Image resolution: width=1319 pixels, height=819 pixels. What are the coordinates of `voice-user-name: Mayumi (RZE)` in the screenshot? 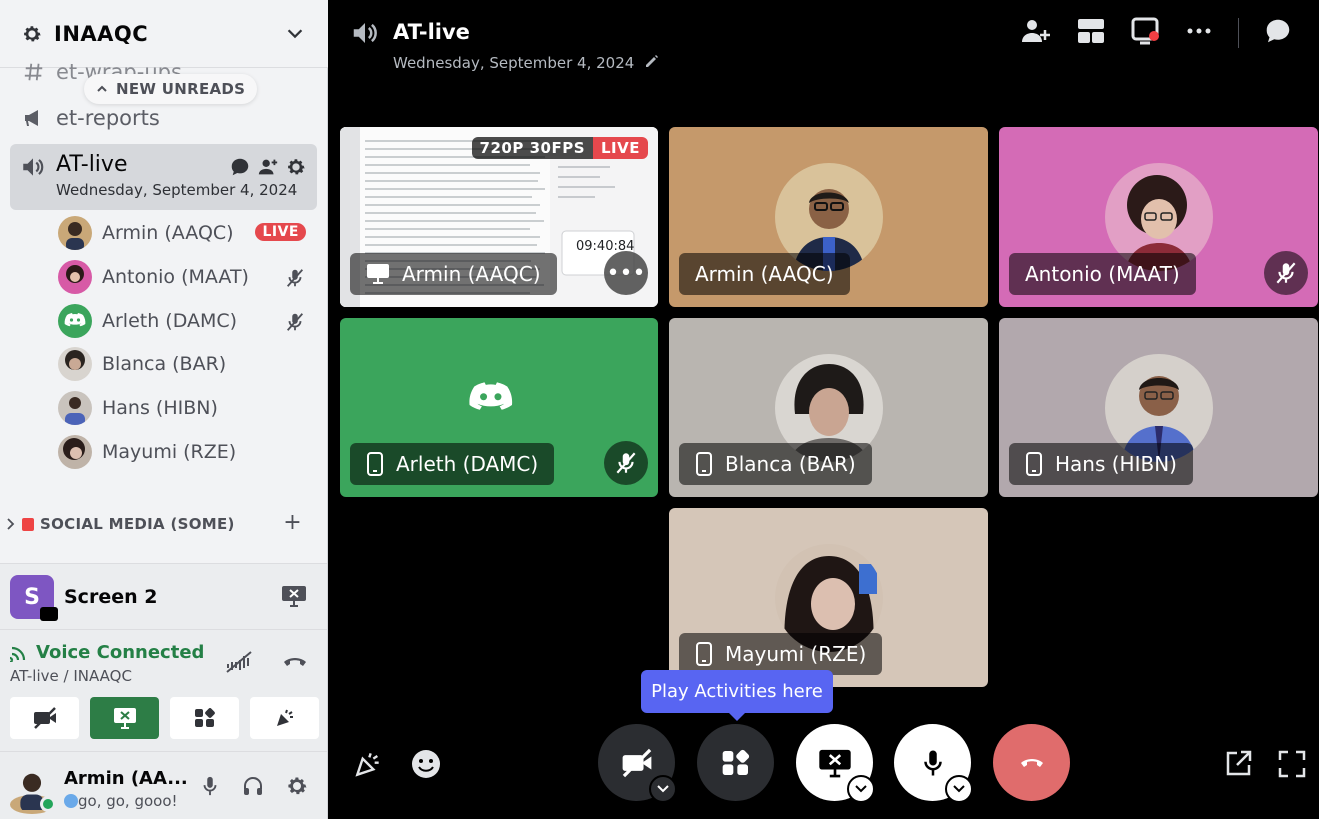 It's located at (169, 452).